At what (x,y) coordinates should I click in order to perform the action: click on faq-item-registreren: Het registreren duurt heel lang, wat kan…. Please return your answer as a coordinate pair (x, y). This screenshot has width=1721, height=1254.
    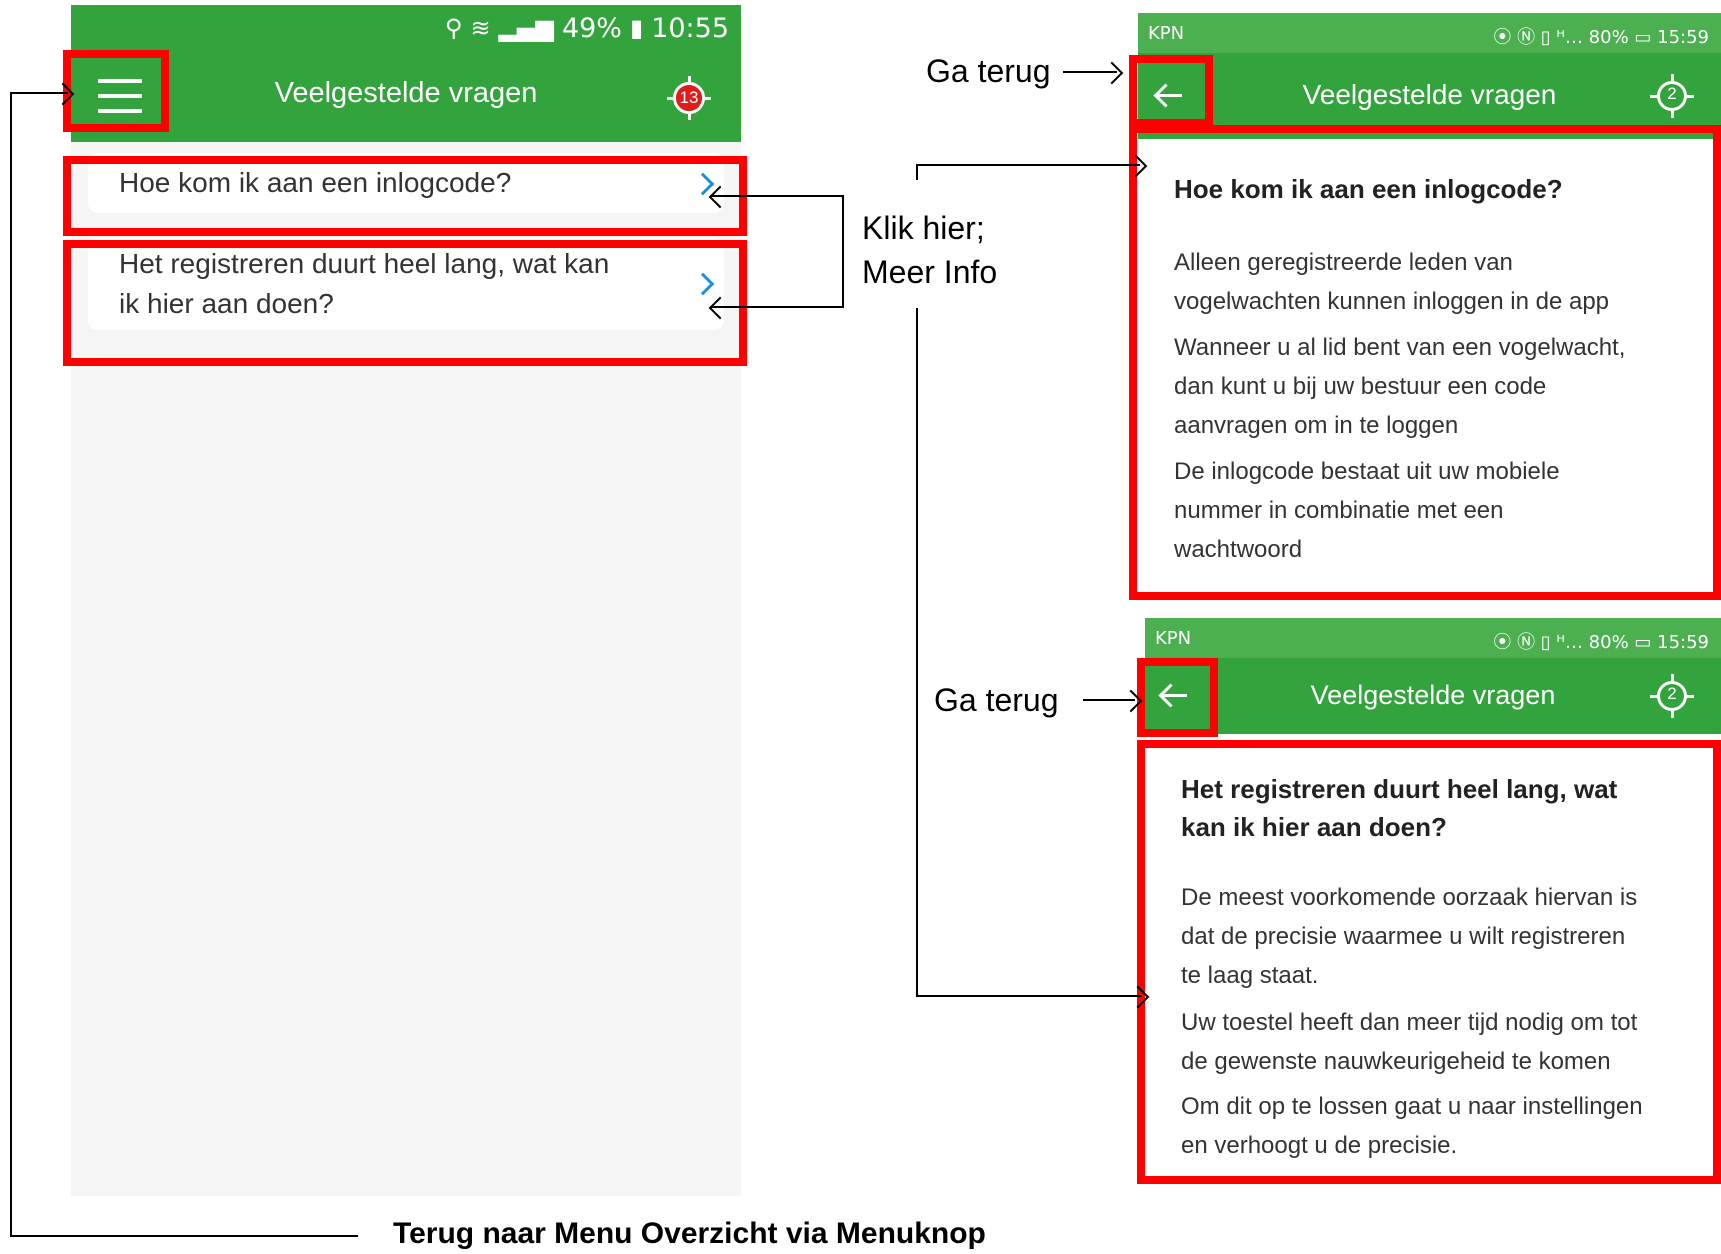
    Looking at the image, I should click on (406, 284).